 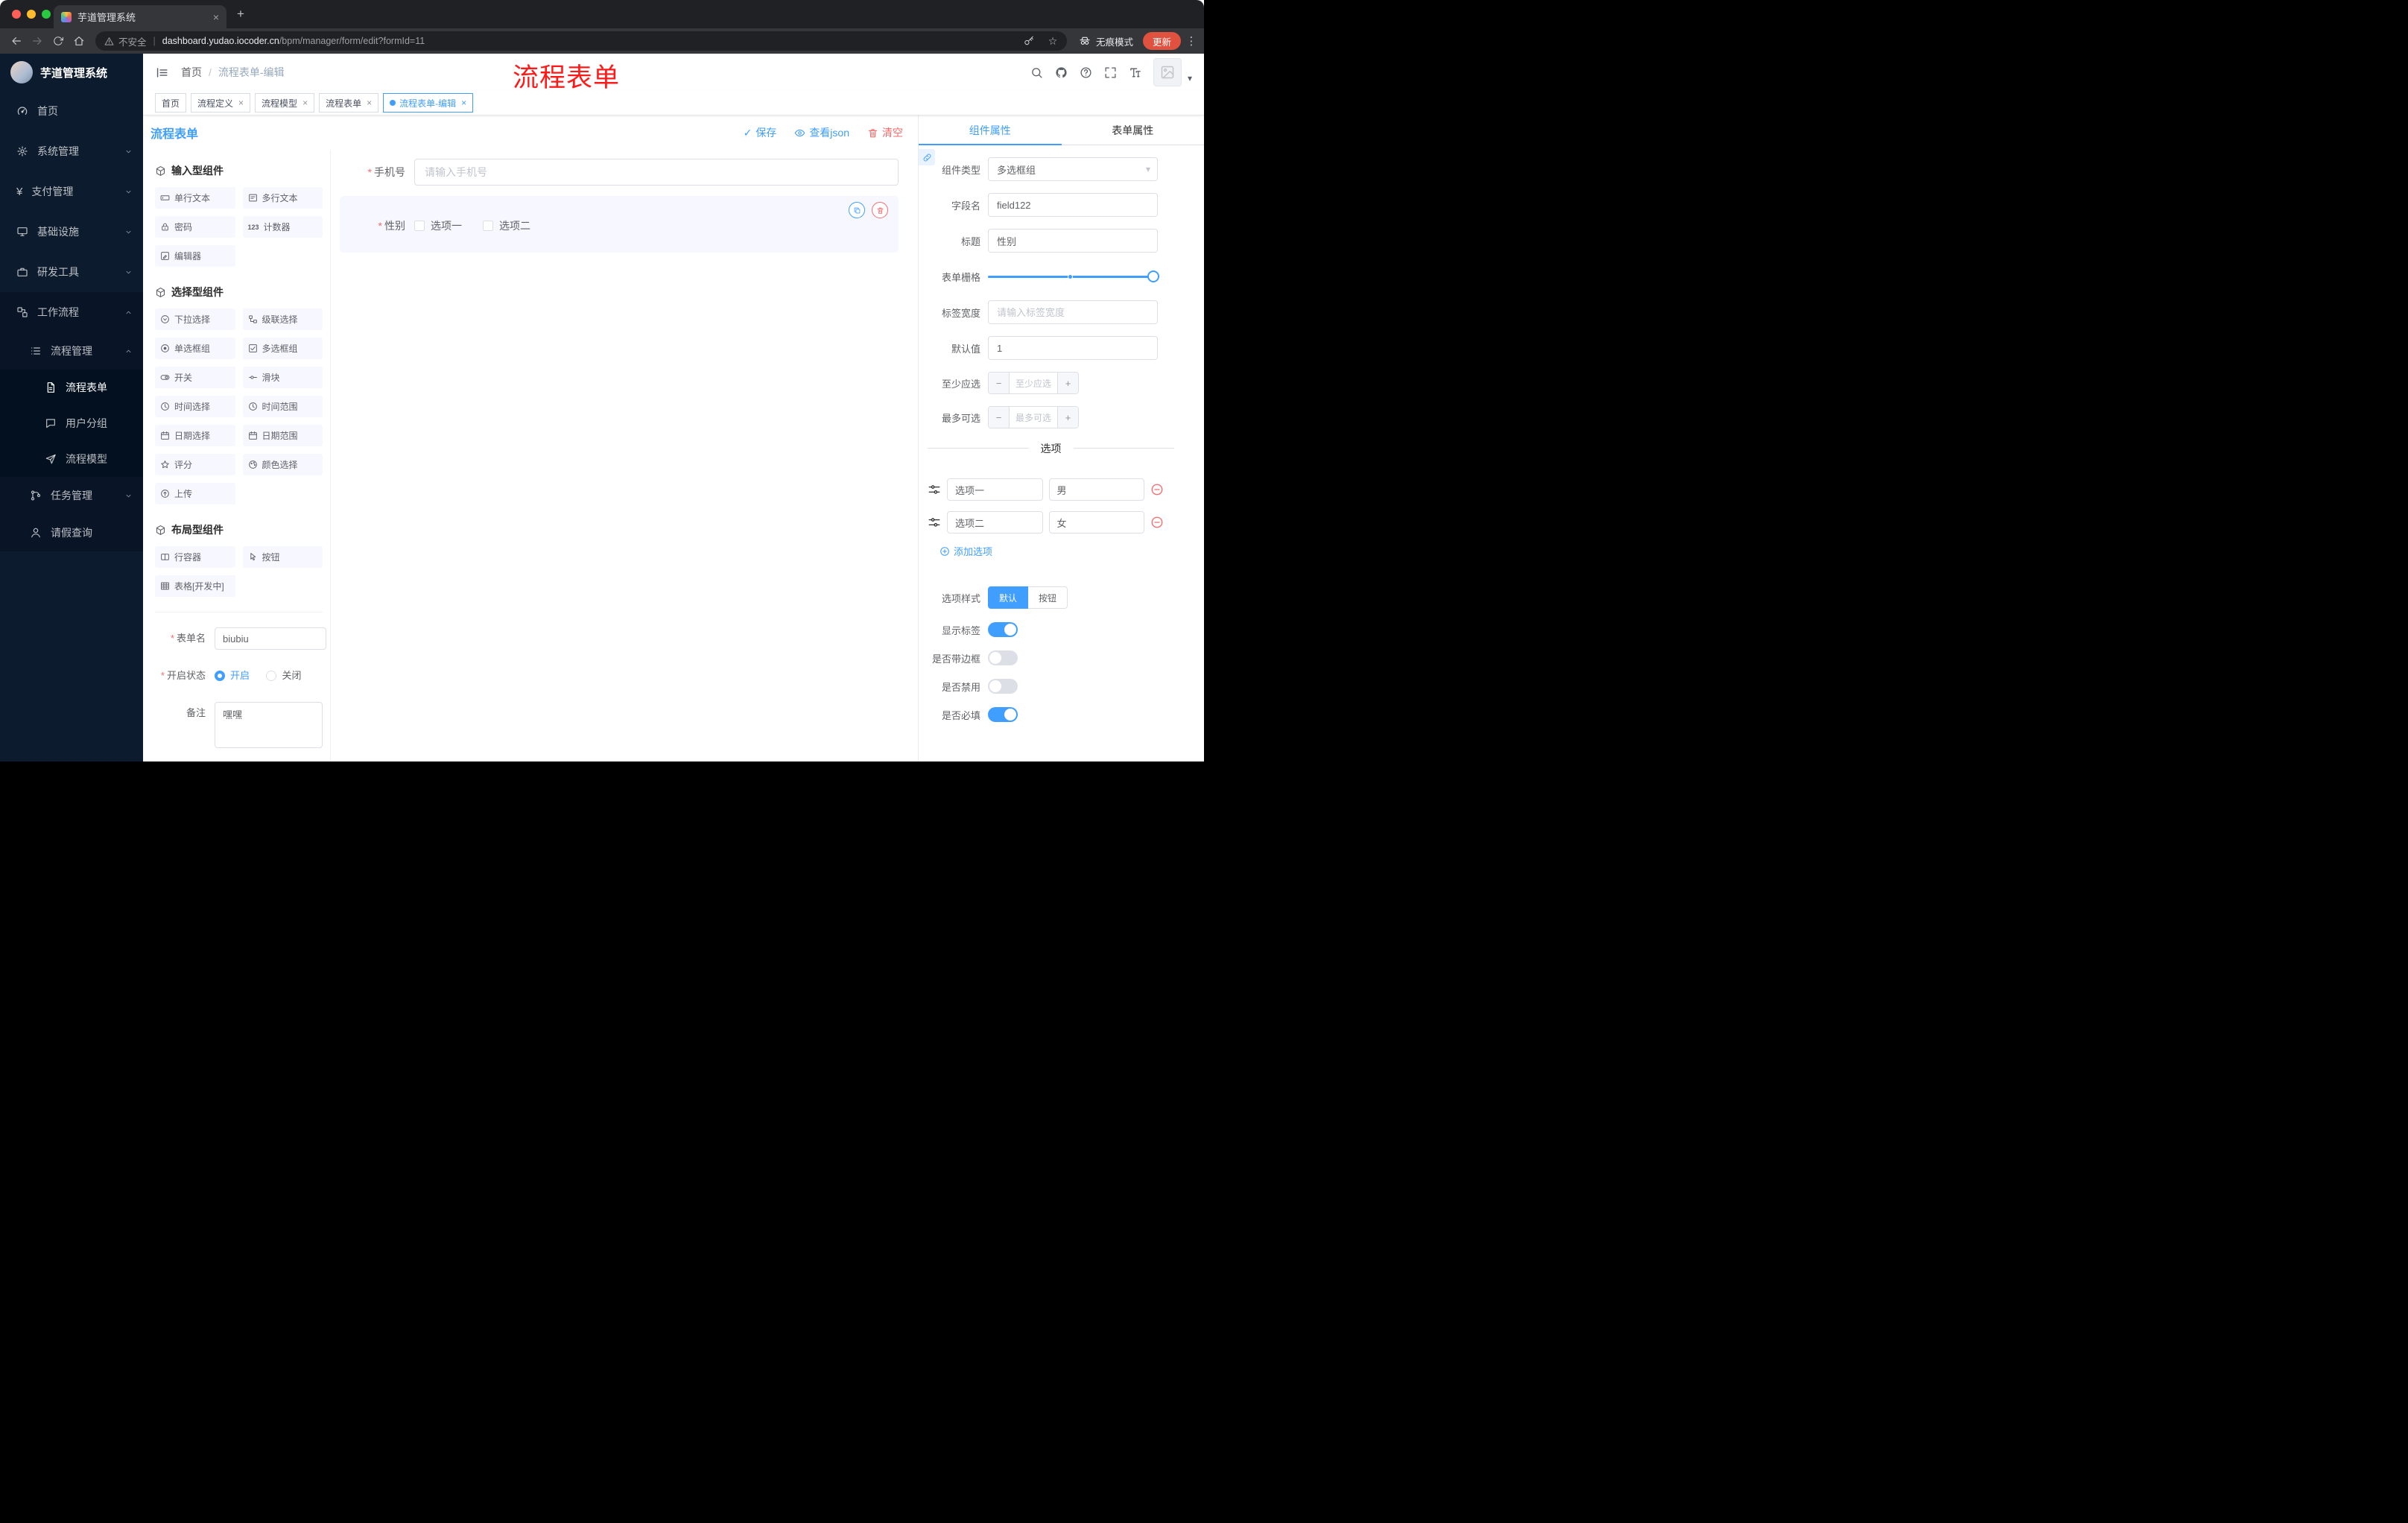 What do you see at coordinates (880, 210) in the screenshot?
I see `delete-component-button` at bounding box center [880, 210].